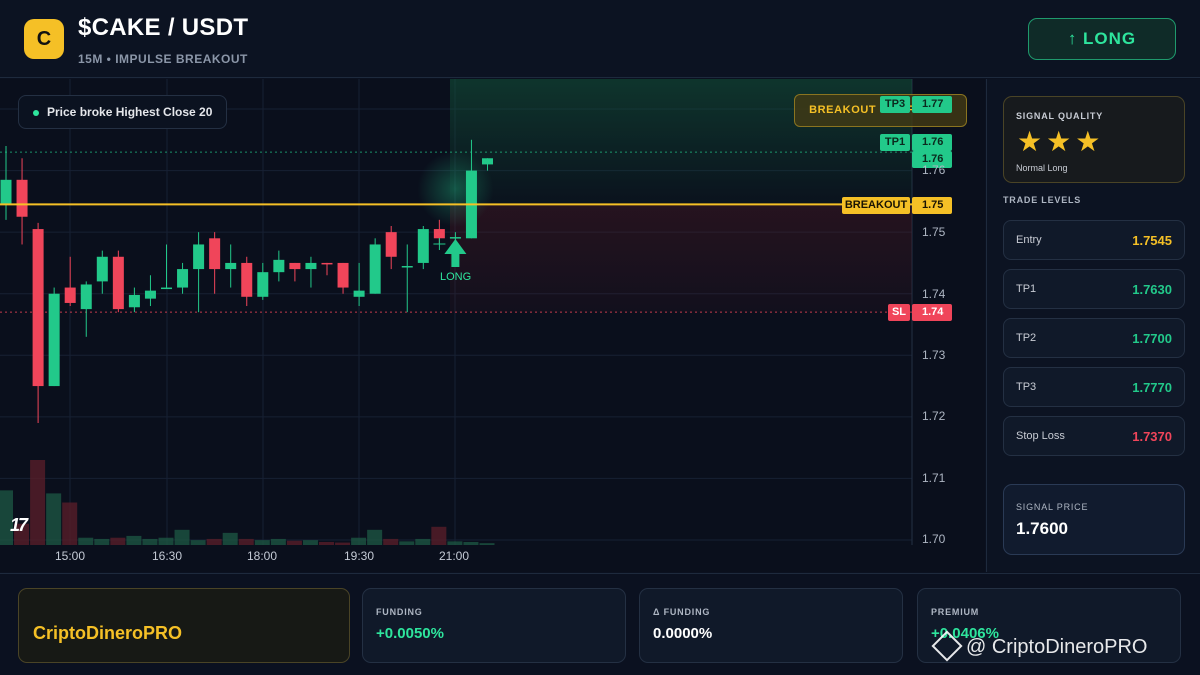  Describe the element at coordinates (454, 556) in the screenshot. I see `time-axis-label: 21:00` at that location.